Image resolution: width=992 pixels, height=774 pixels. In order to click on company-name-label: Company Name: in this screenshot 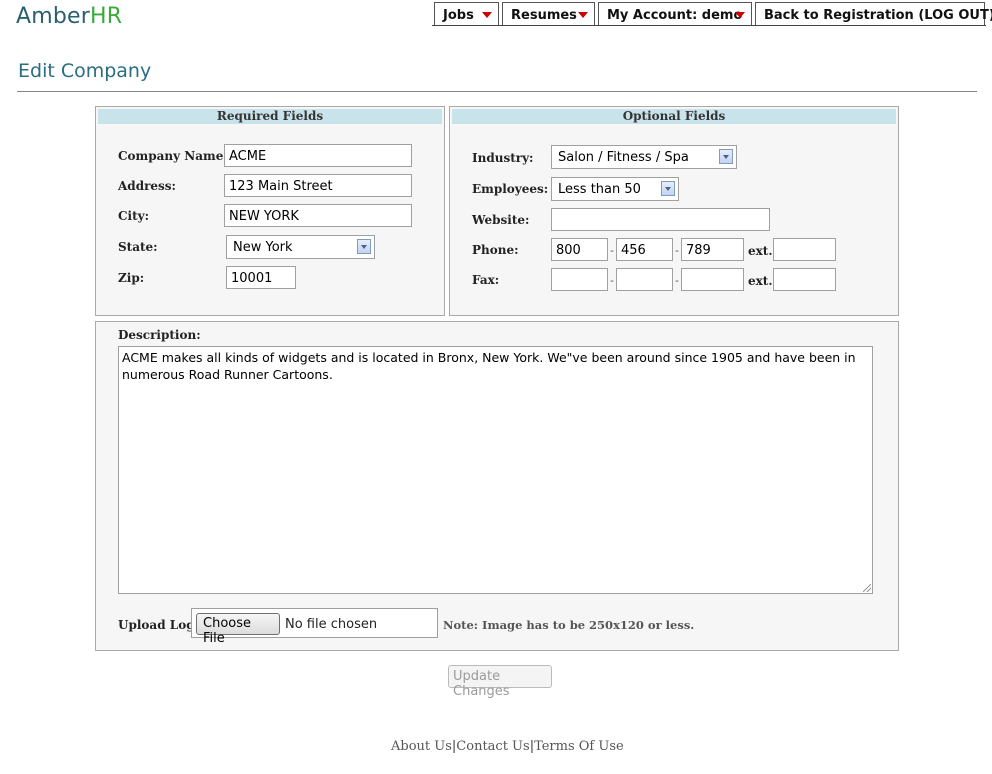, I will do `click(173, 156)`.